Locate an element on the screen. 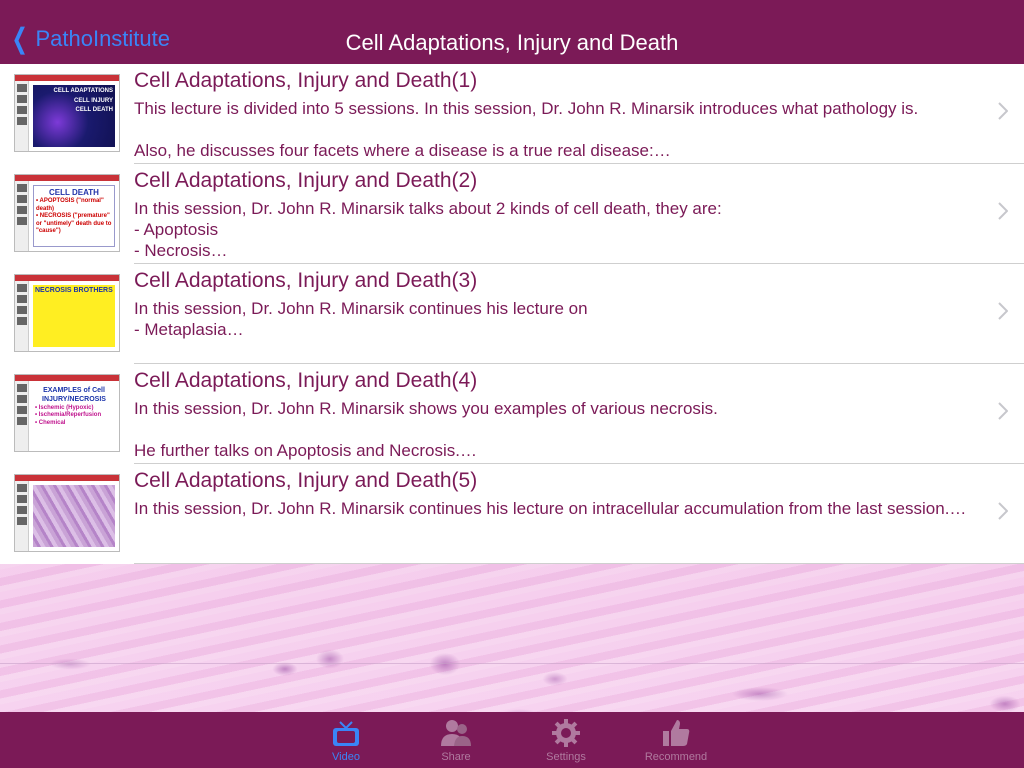  lecture-title: Cell Adaptations, Injury and Death(1) is located at coordinates (306, 80).